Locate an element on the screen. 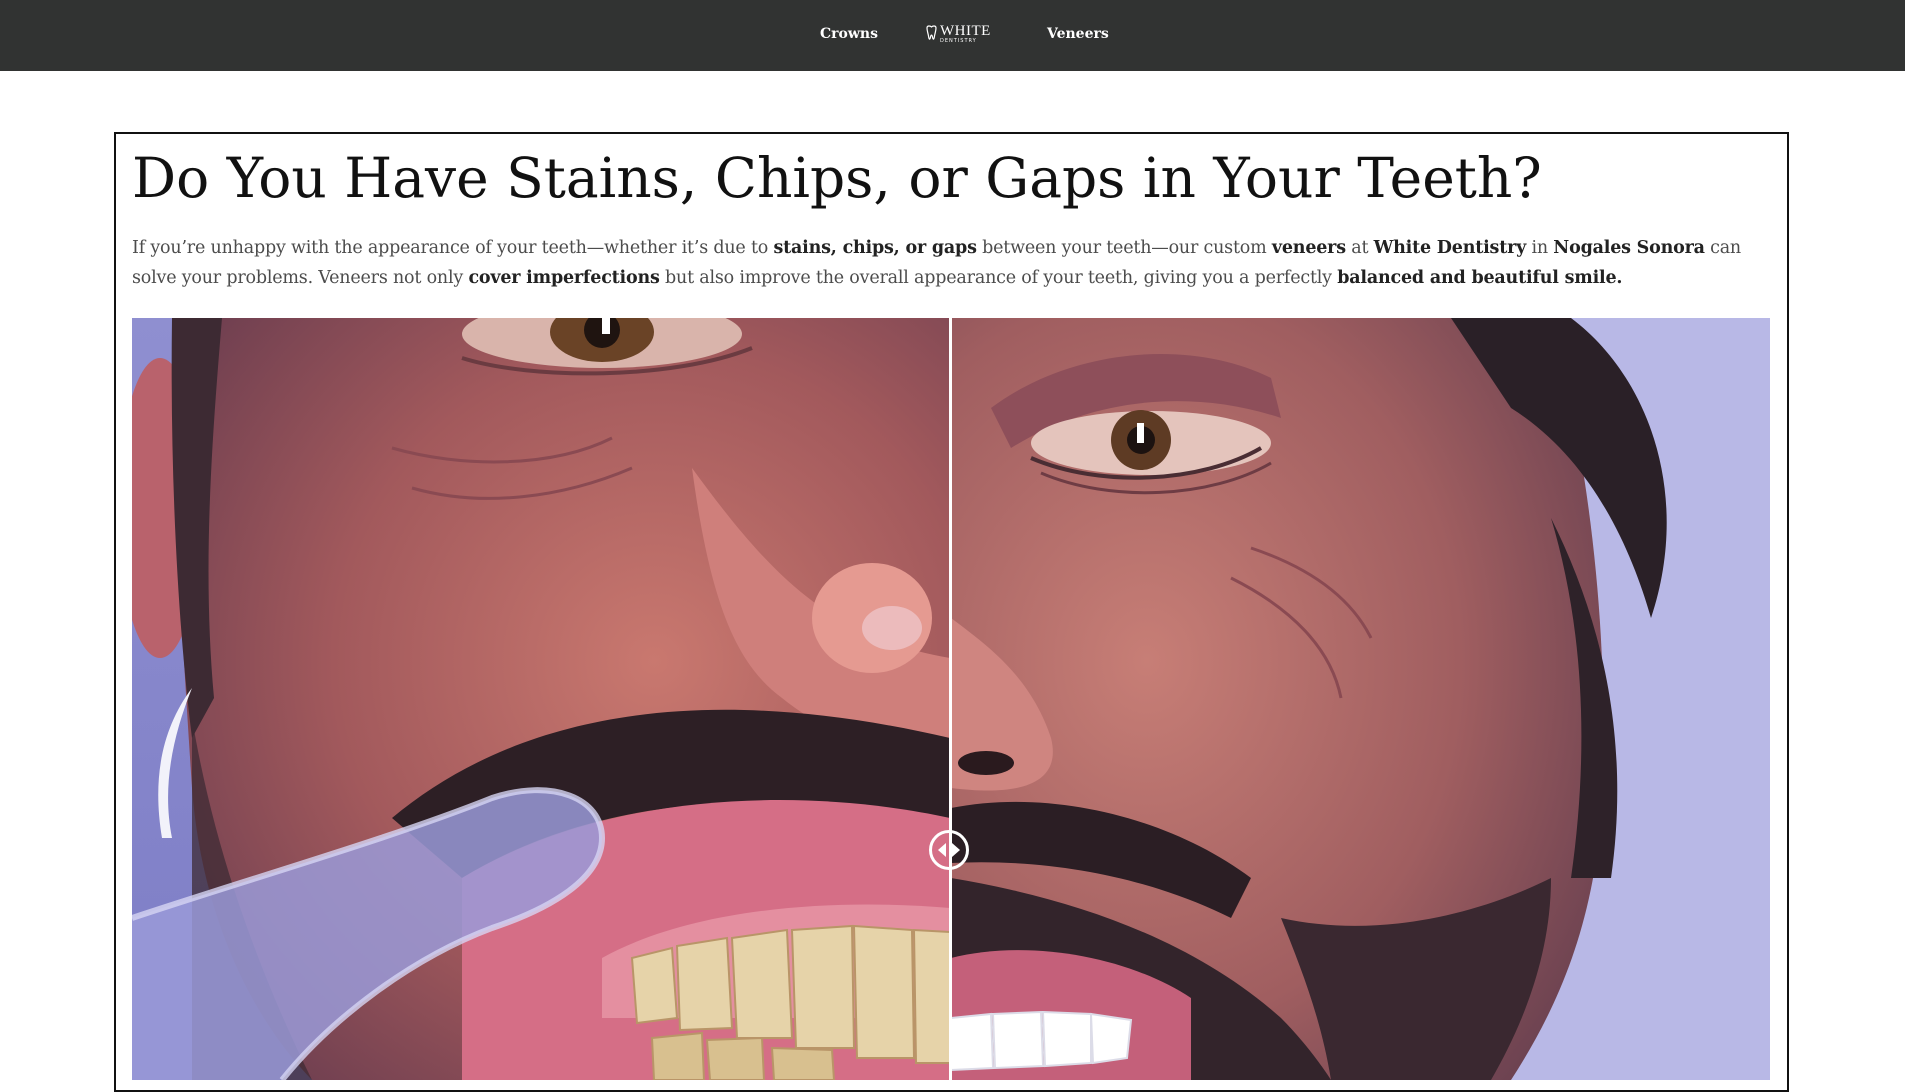 Image resolution: width=1905 pixels, height=1092 pixels. nav-link-crowns: Crowns is located at coordinates (849, 34).